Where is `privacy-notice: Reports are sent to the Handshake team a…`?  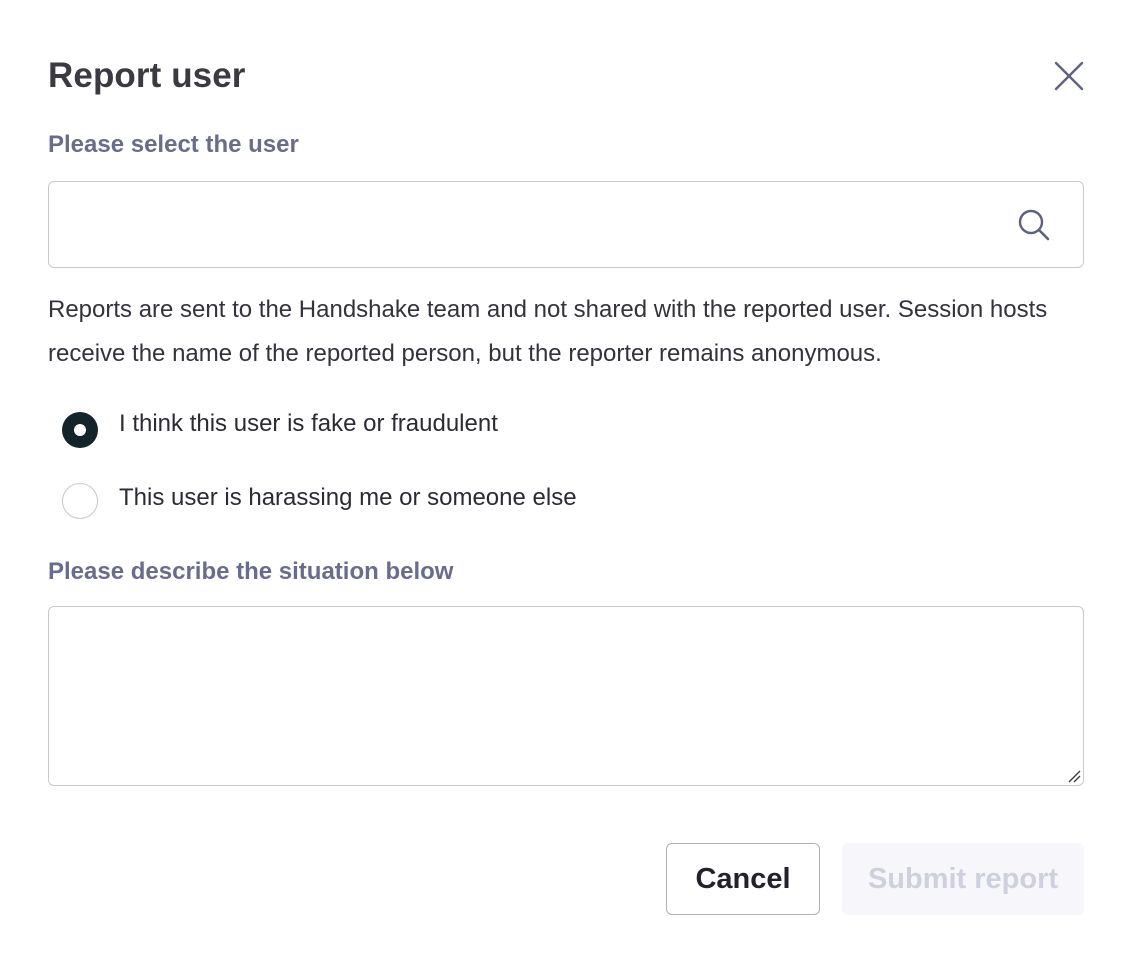
privacy-notice: Reports are sent to the Handshake team a… is located at coordinates (548, 331).